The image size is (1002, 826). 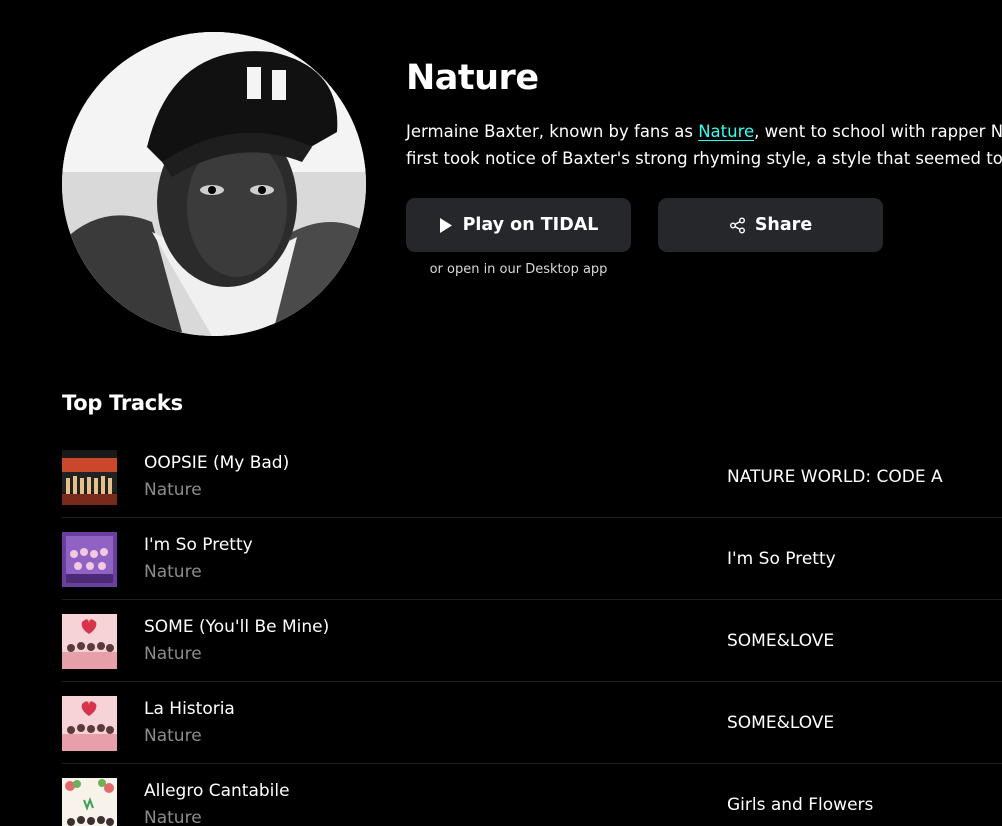 What do you see at coordinates (217, 791) in the screenshot?
I see `track-title: Allegro Cantabile` at bounding box center [217, 791].